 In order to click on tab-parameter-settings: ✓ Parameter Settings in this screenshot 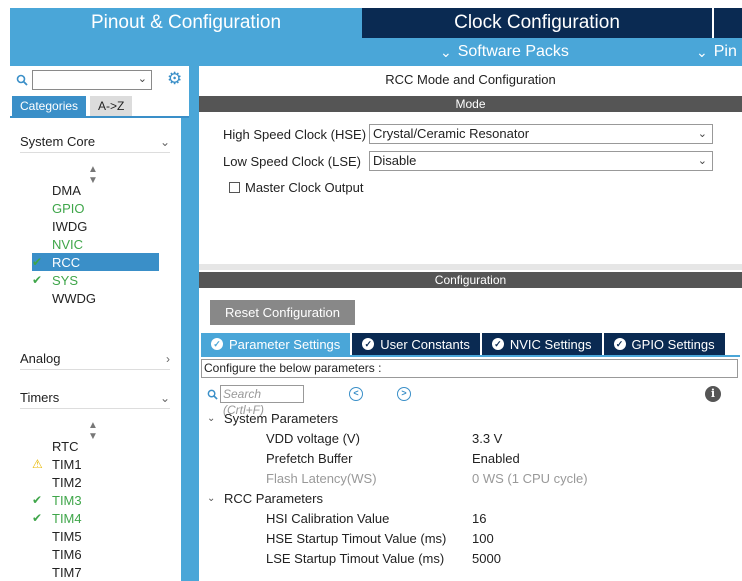, I will do `click(276, 344)`.